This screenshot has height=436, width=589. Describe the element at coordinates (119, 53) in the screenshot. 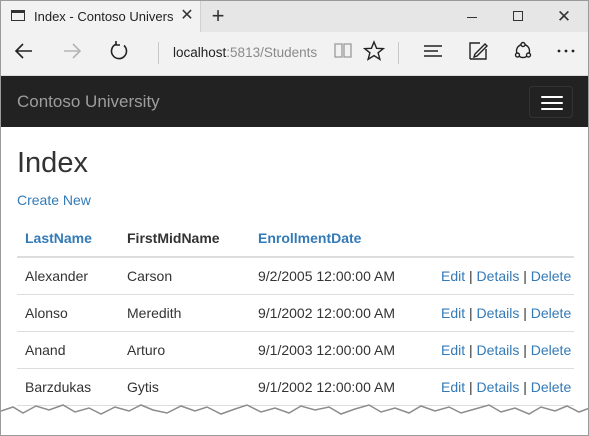

I see `refresh-icon` at that location.